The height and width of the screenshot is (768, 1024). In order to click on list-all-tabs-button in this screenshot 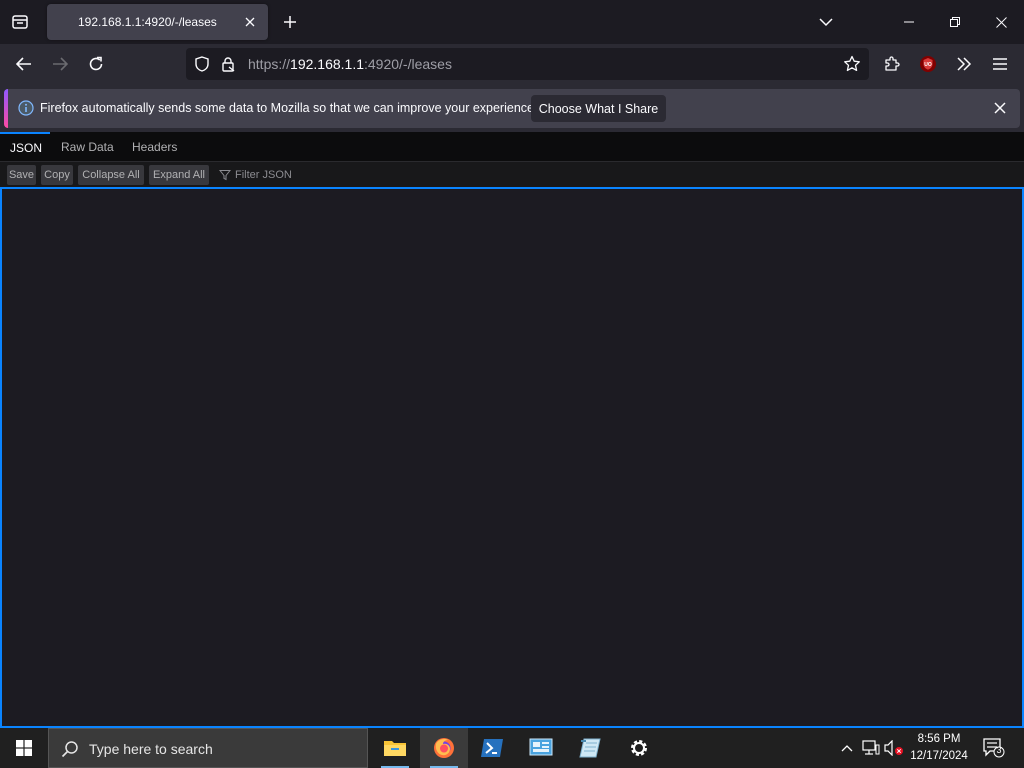, I will do `click(826, 22)`.